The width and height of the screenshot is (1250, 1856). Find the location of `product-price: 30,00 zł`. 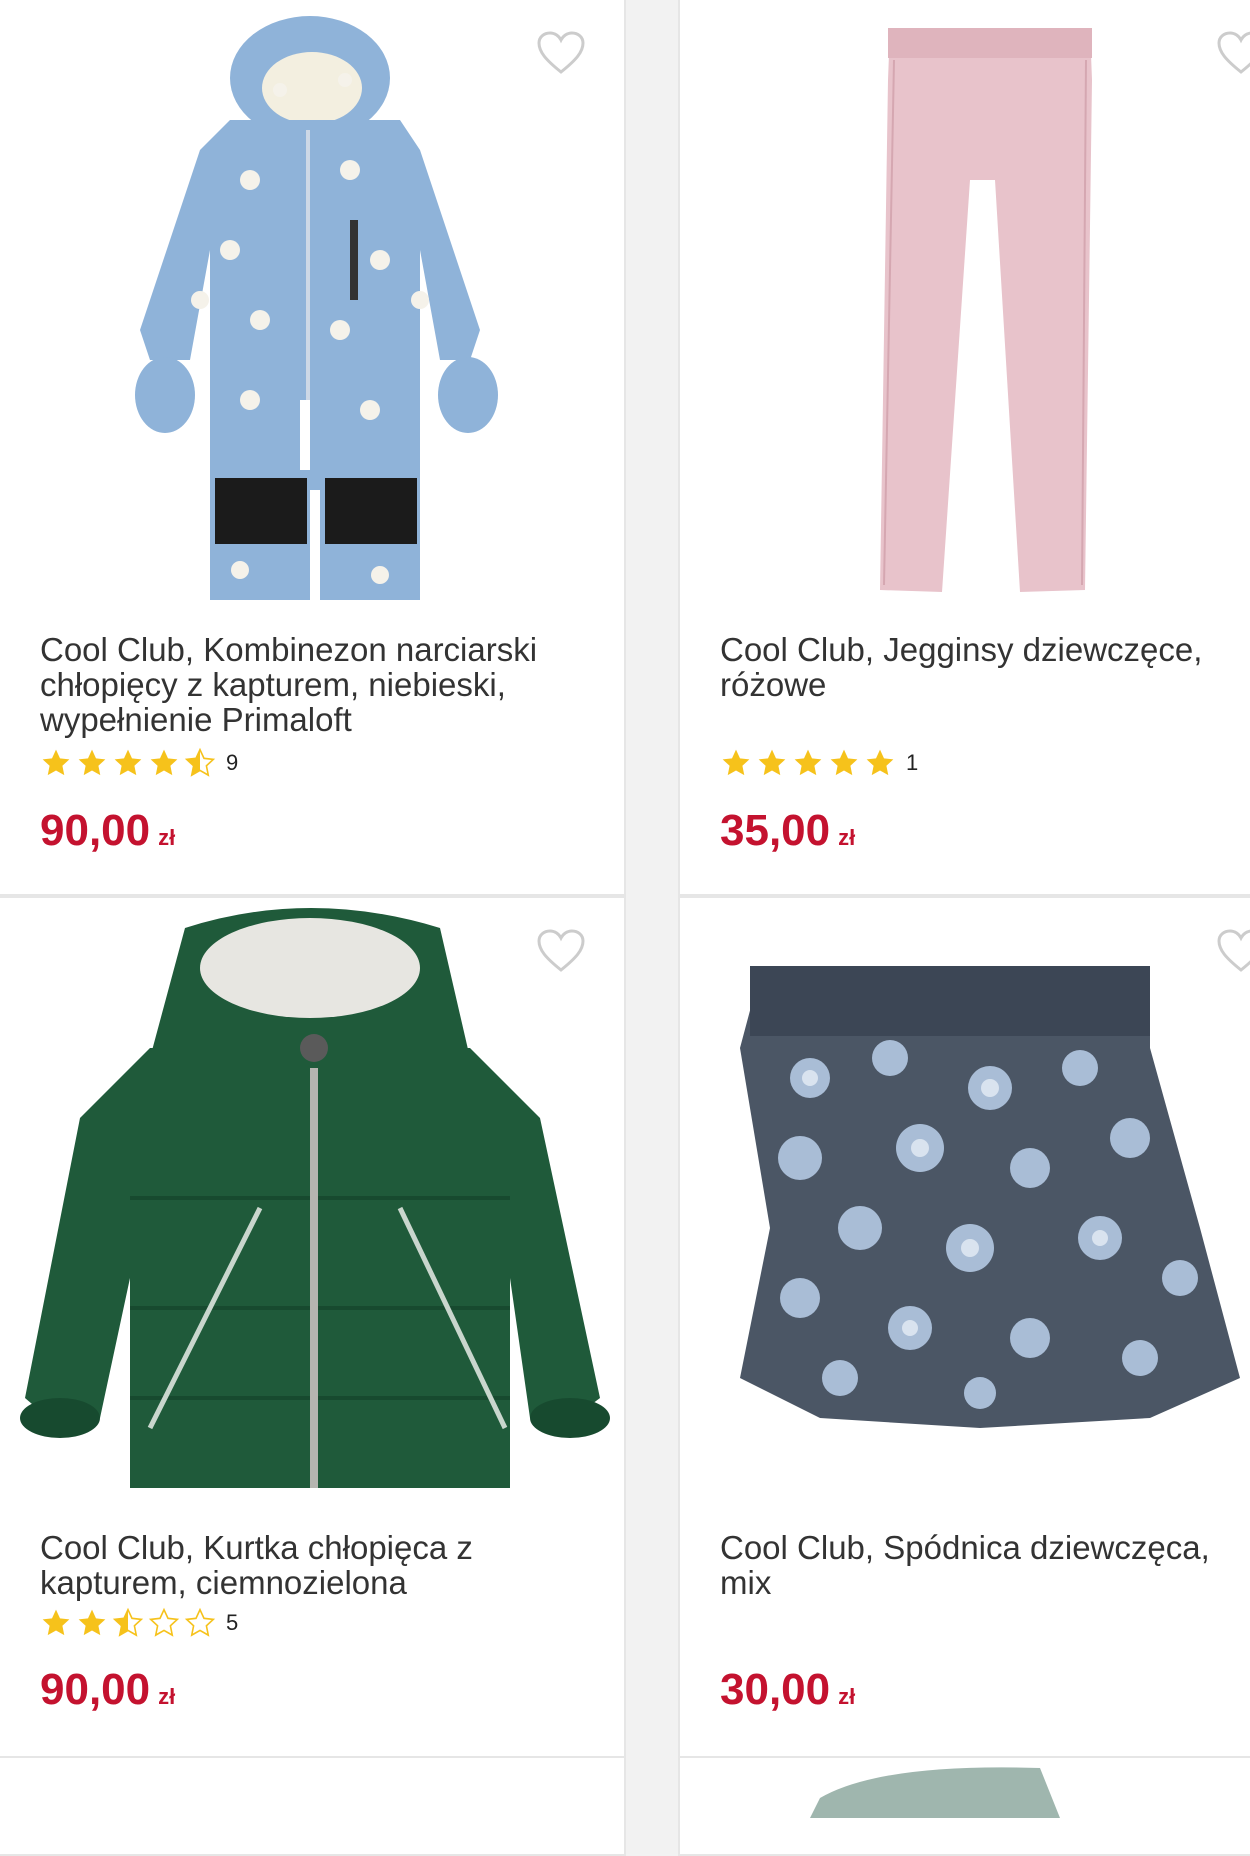

product-price: 30,00 zł is located at coordinates (787, 1693).